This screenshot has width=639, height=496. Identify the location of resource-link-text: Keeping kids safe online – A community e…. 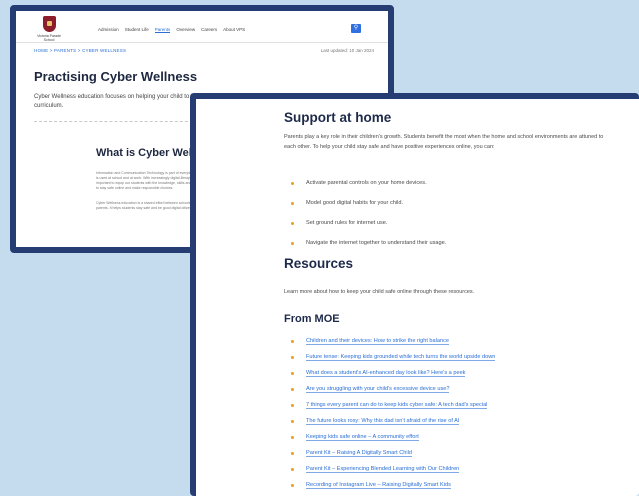
(362, 437).